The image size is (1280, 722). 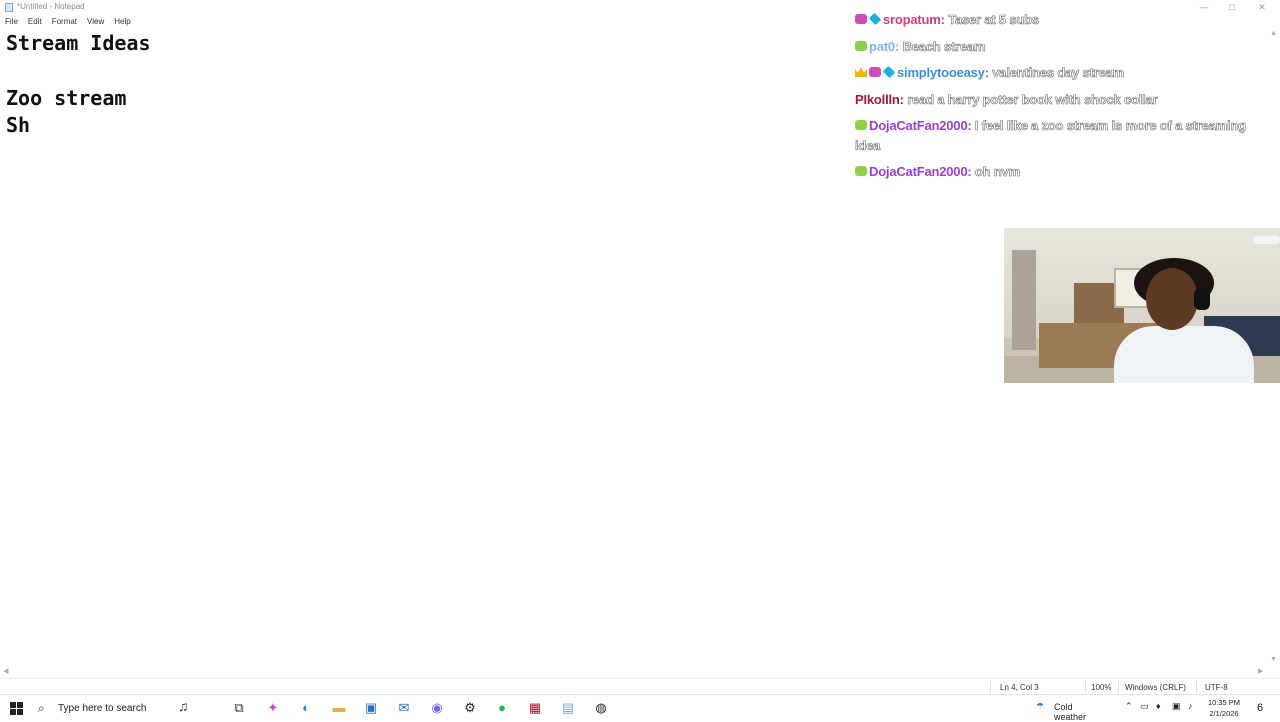 I want to click on network-icon: ▣, so click(x=1176, y=706).